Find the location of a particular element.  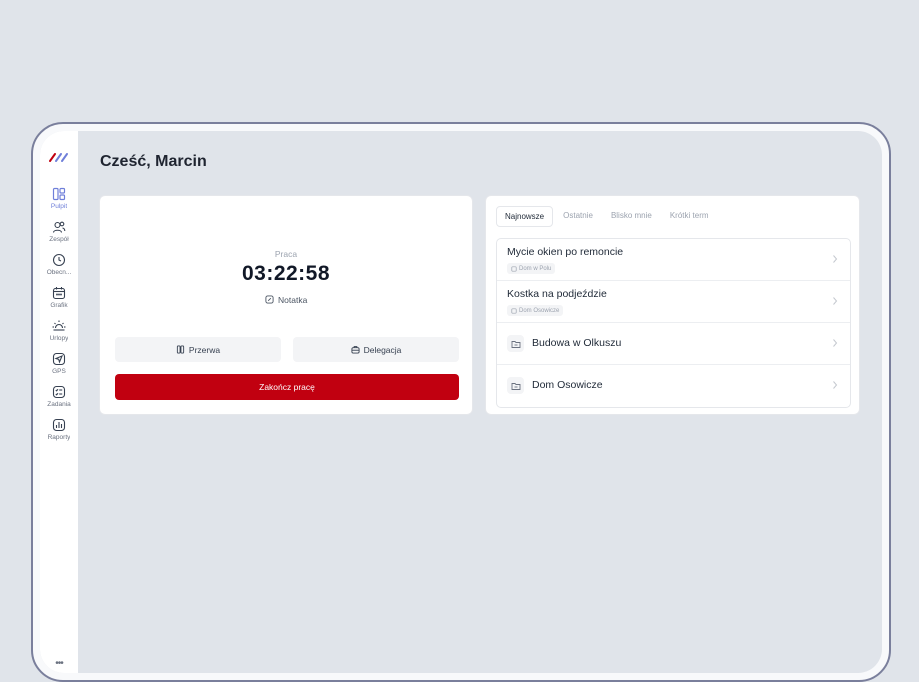

sidebar-item-zadania: Zadania is located at coordinates (59, 396).